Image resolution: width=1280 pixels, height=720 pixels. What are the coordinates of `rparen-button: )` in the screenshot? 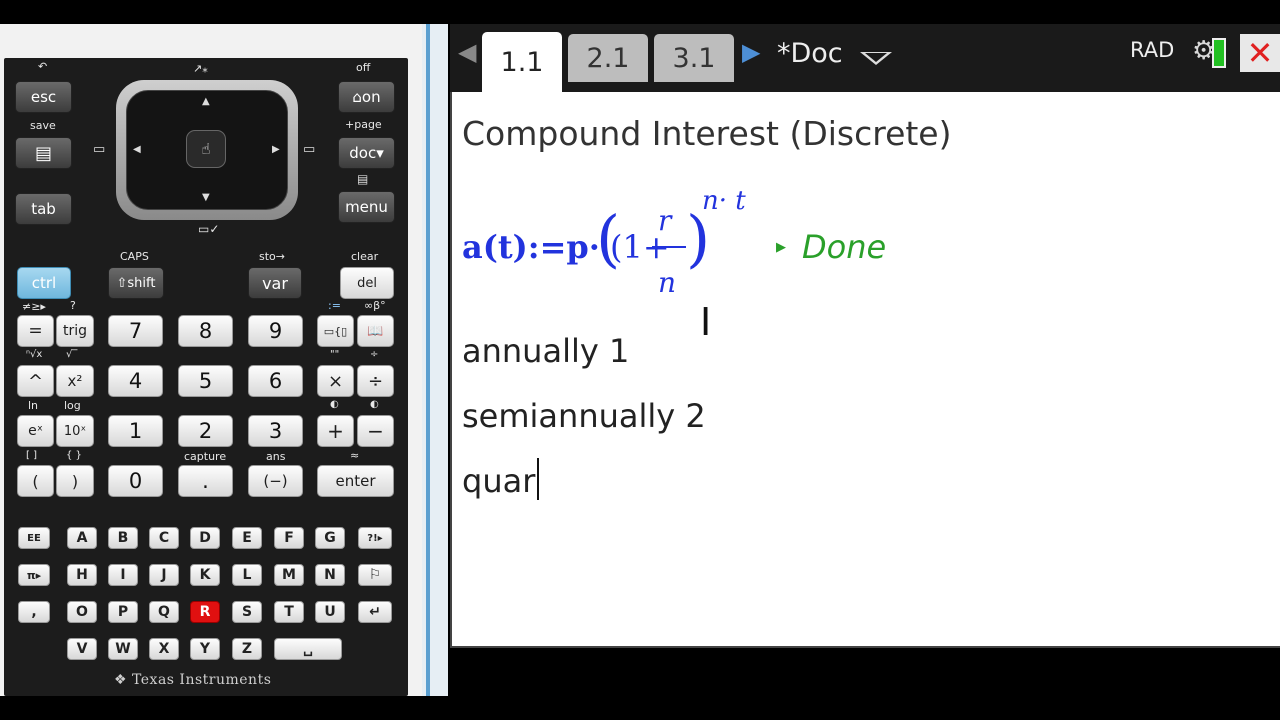 It's located at (75, 481).